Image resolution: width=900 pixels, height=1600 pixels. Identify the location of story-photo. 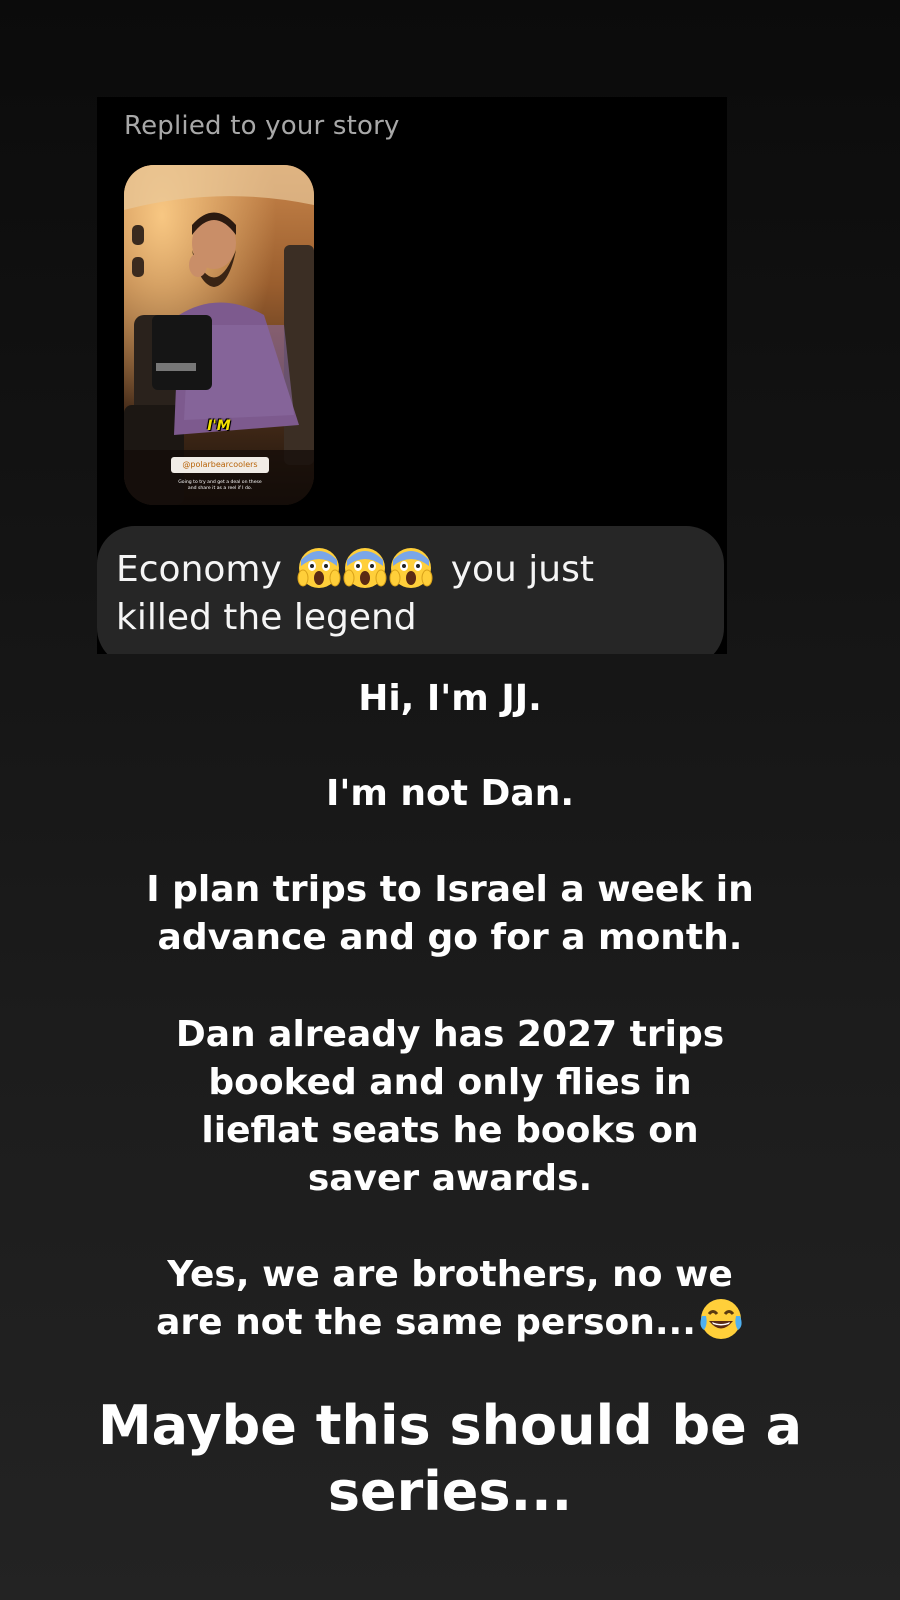
(219, 335).